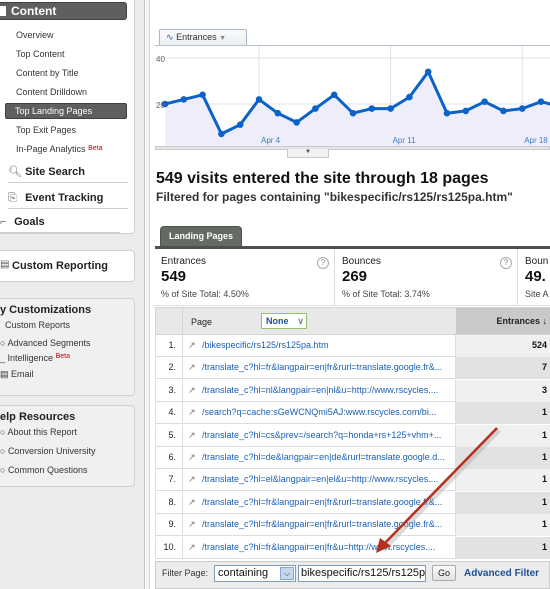  What do you see at coordinates (4, 470) in the screenshot?
I see `help-circle-icon: ○` at bounding box center [4, 470].